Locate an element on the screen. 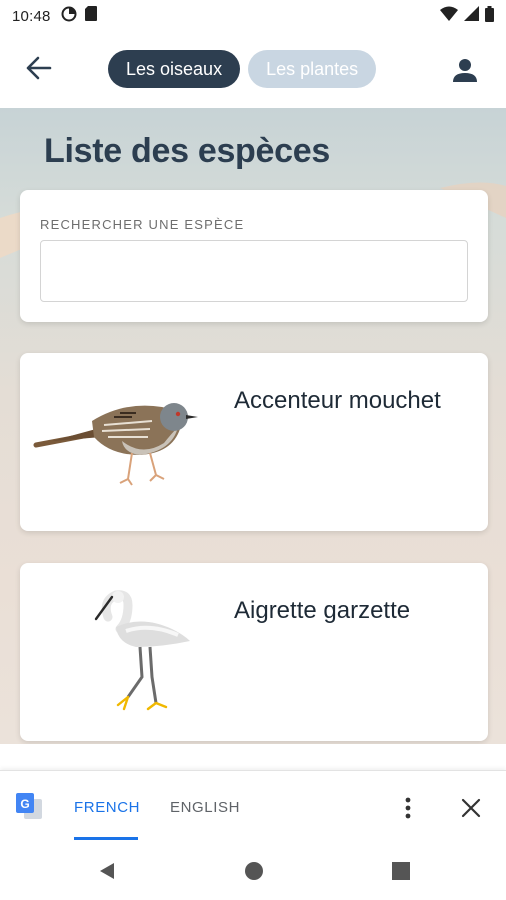 This screenshot has height=900, width=506. svg-text: G is located at coordinates (24, 804).